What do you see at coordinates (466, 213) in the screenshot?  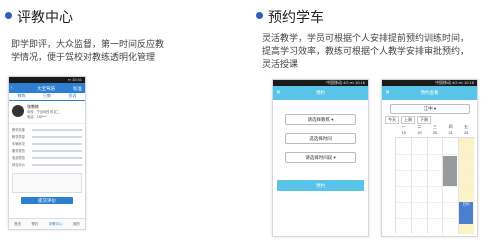 I see `booking-block-blue: 已约` at bounding box center [466, 213].